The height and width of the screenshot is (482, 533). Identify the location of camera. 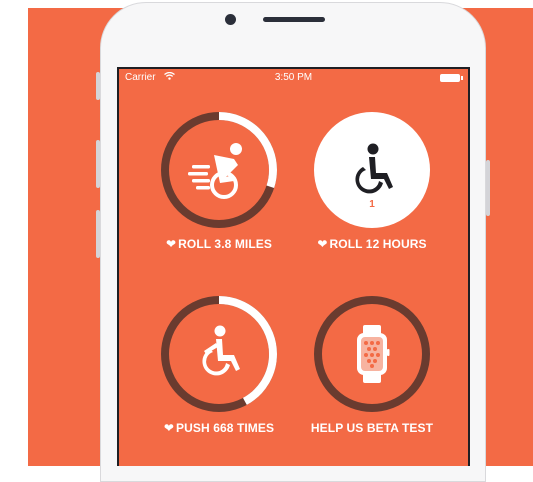
(230, 19).